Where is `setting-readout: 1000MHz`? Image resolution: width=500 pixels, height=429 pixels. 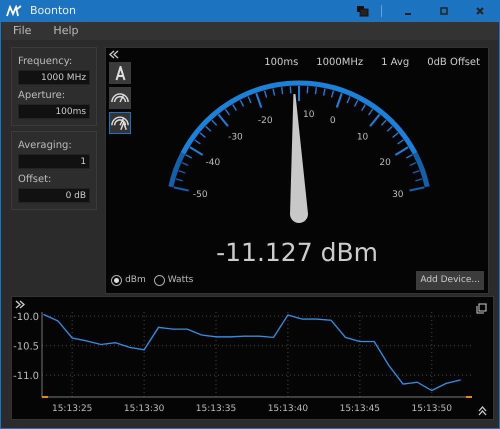 setting-readout: 1000MHz is located at coordinates (340, 63).